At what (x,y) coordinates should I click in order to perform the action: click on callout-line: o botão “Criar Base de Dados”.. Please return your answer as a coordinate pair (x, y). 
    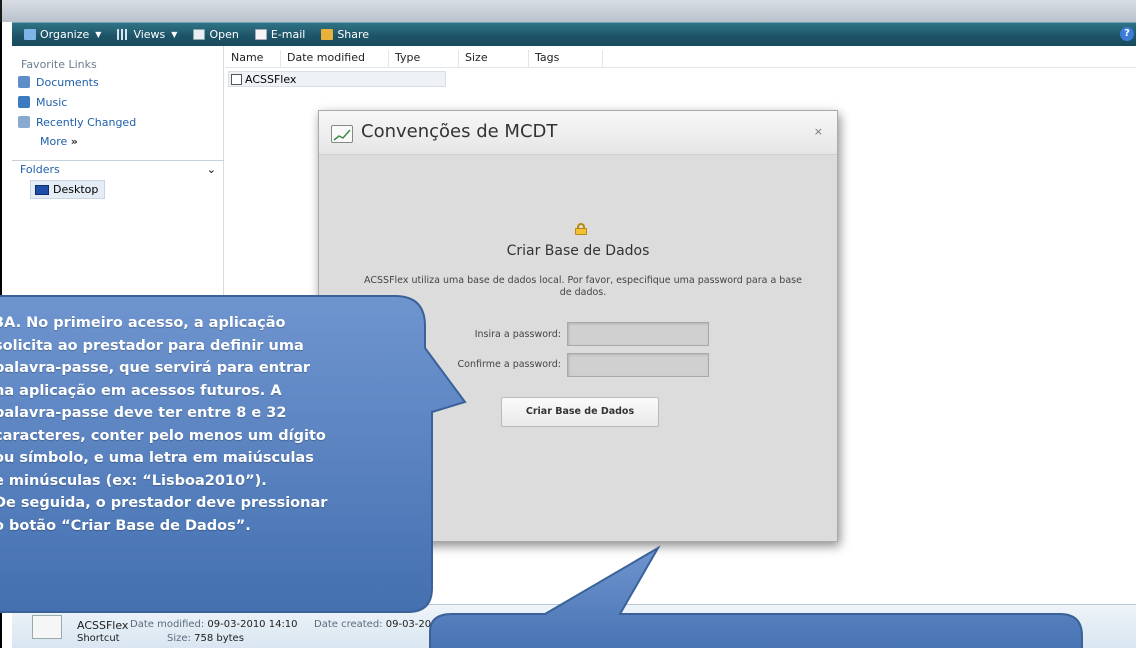
    Looking at the image, I should click on (125, 525).